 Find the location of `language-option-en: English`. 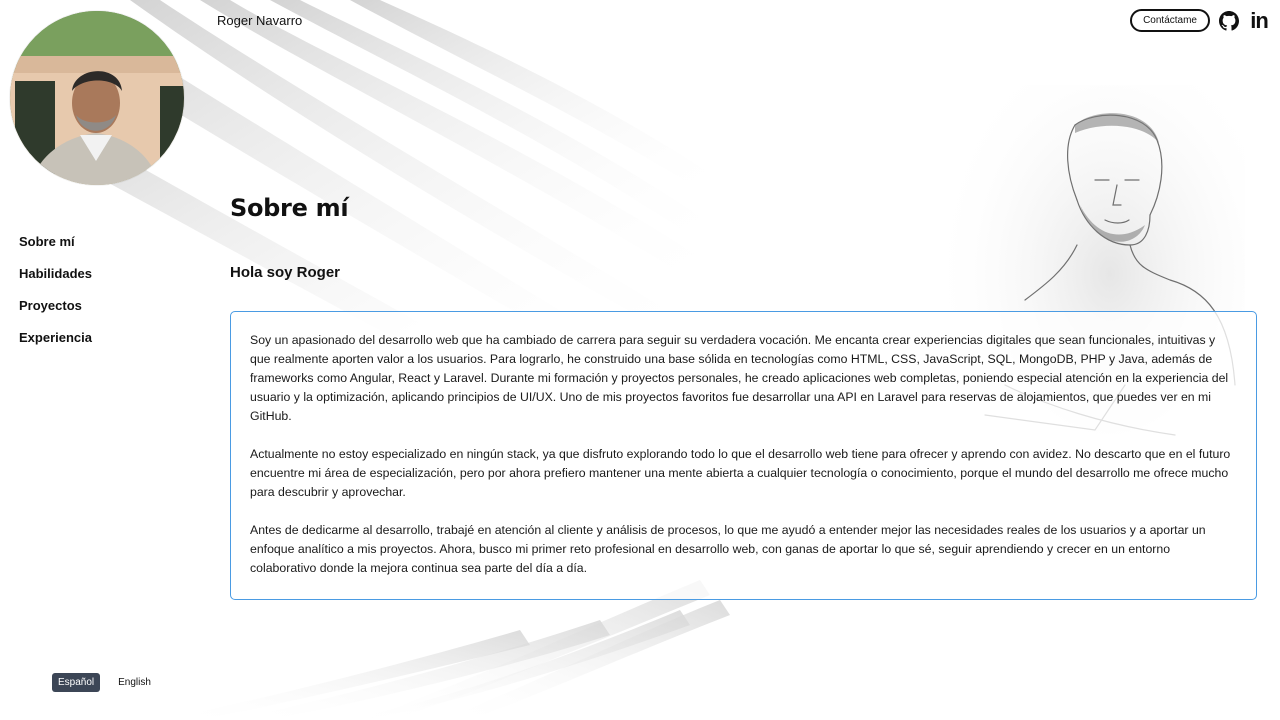

language-option-en: English is located at coordinates (134, 682).